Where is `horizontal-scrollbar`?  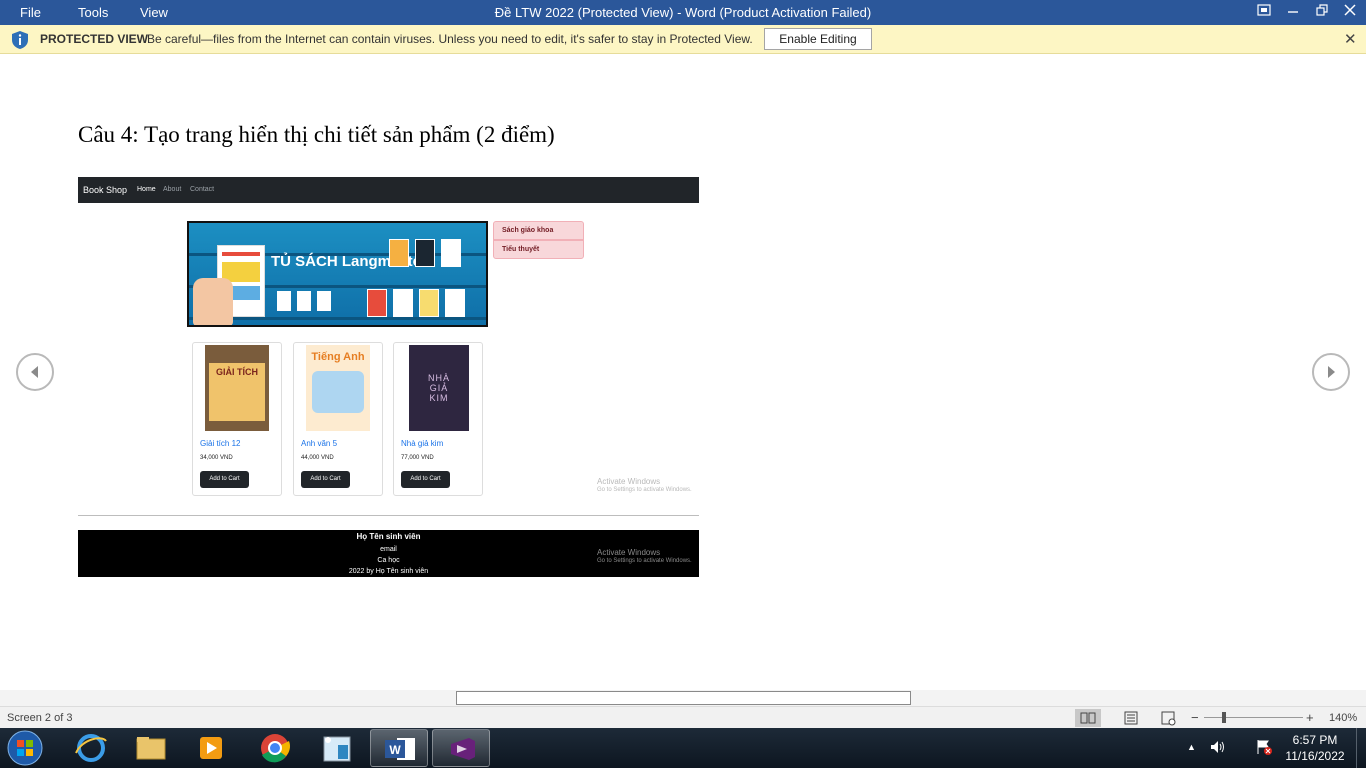
horizontal-scrollbar is located at coordinates (683, 698).